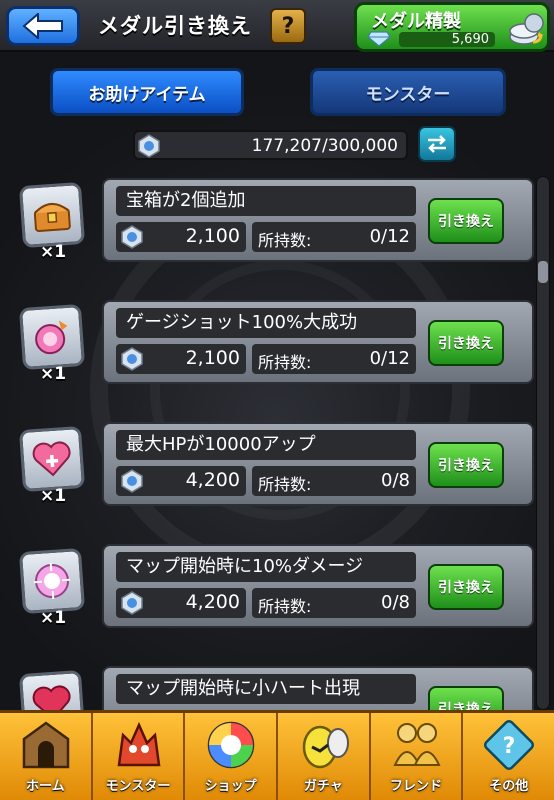  I want to click on monster-icon, so click(139, 744).